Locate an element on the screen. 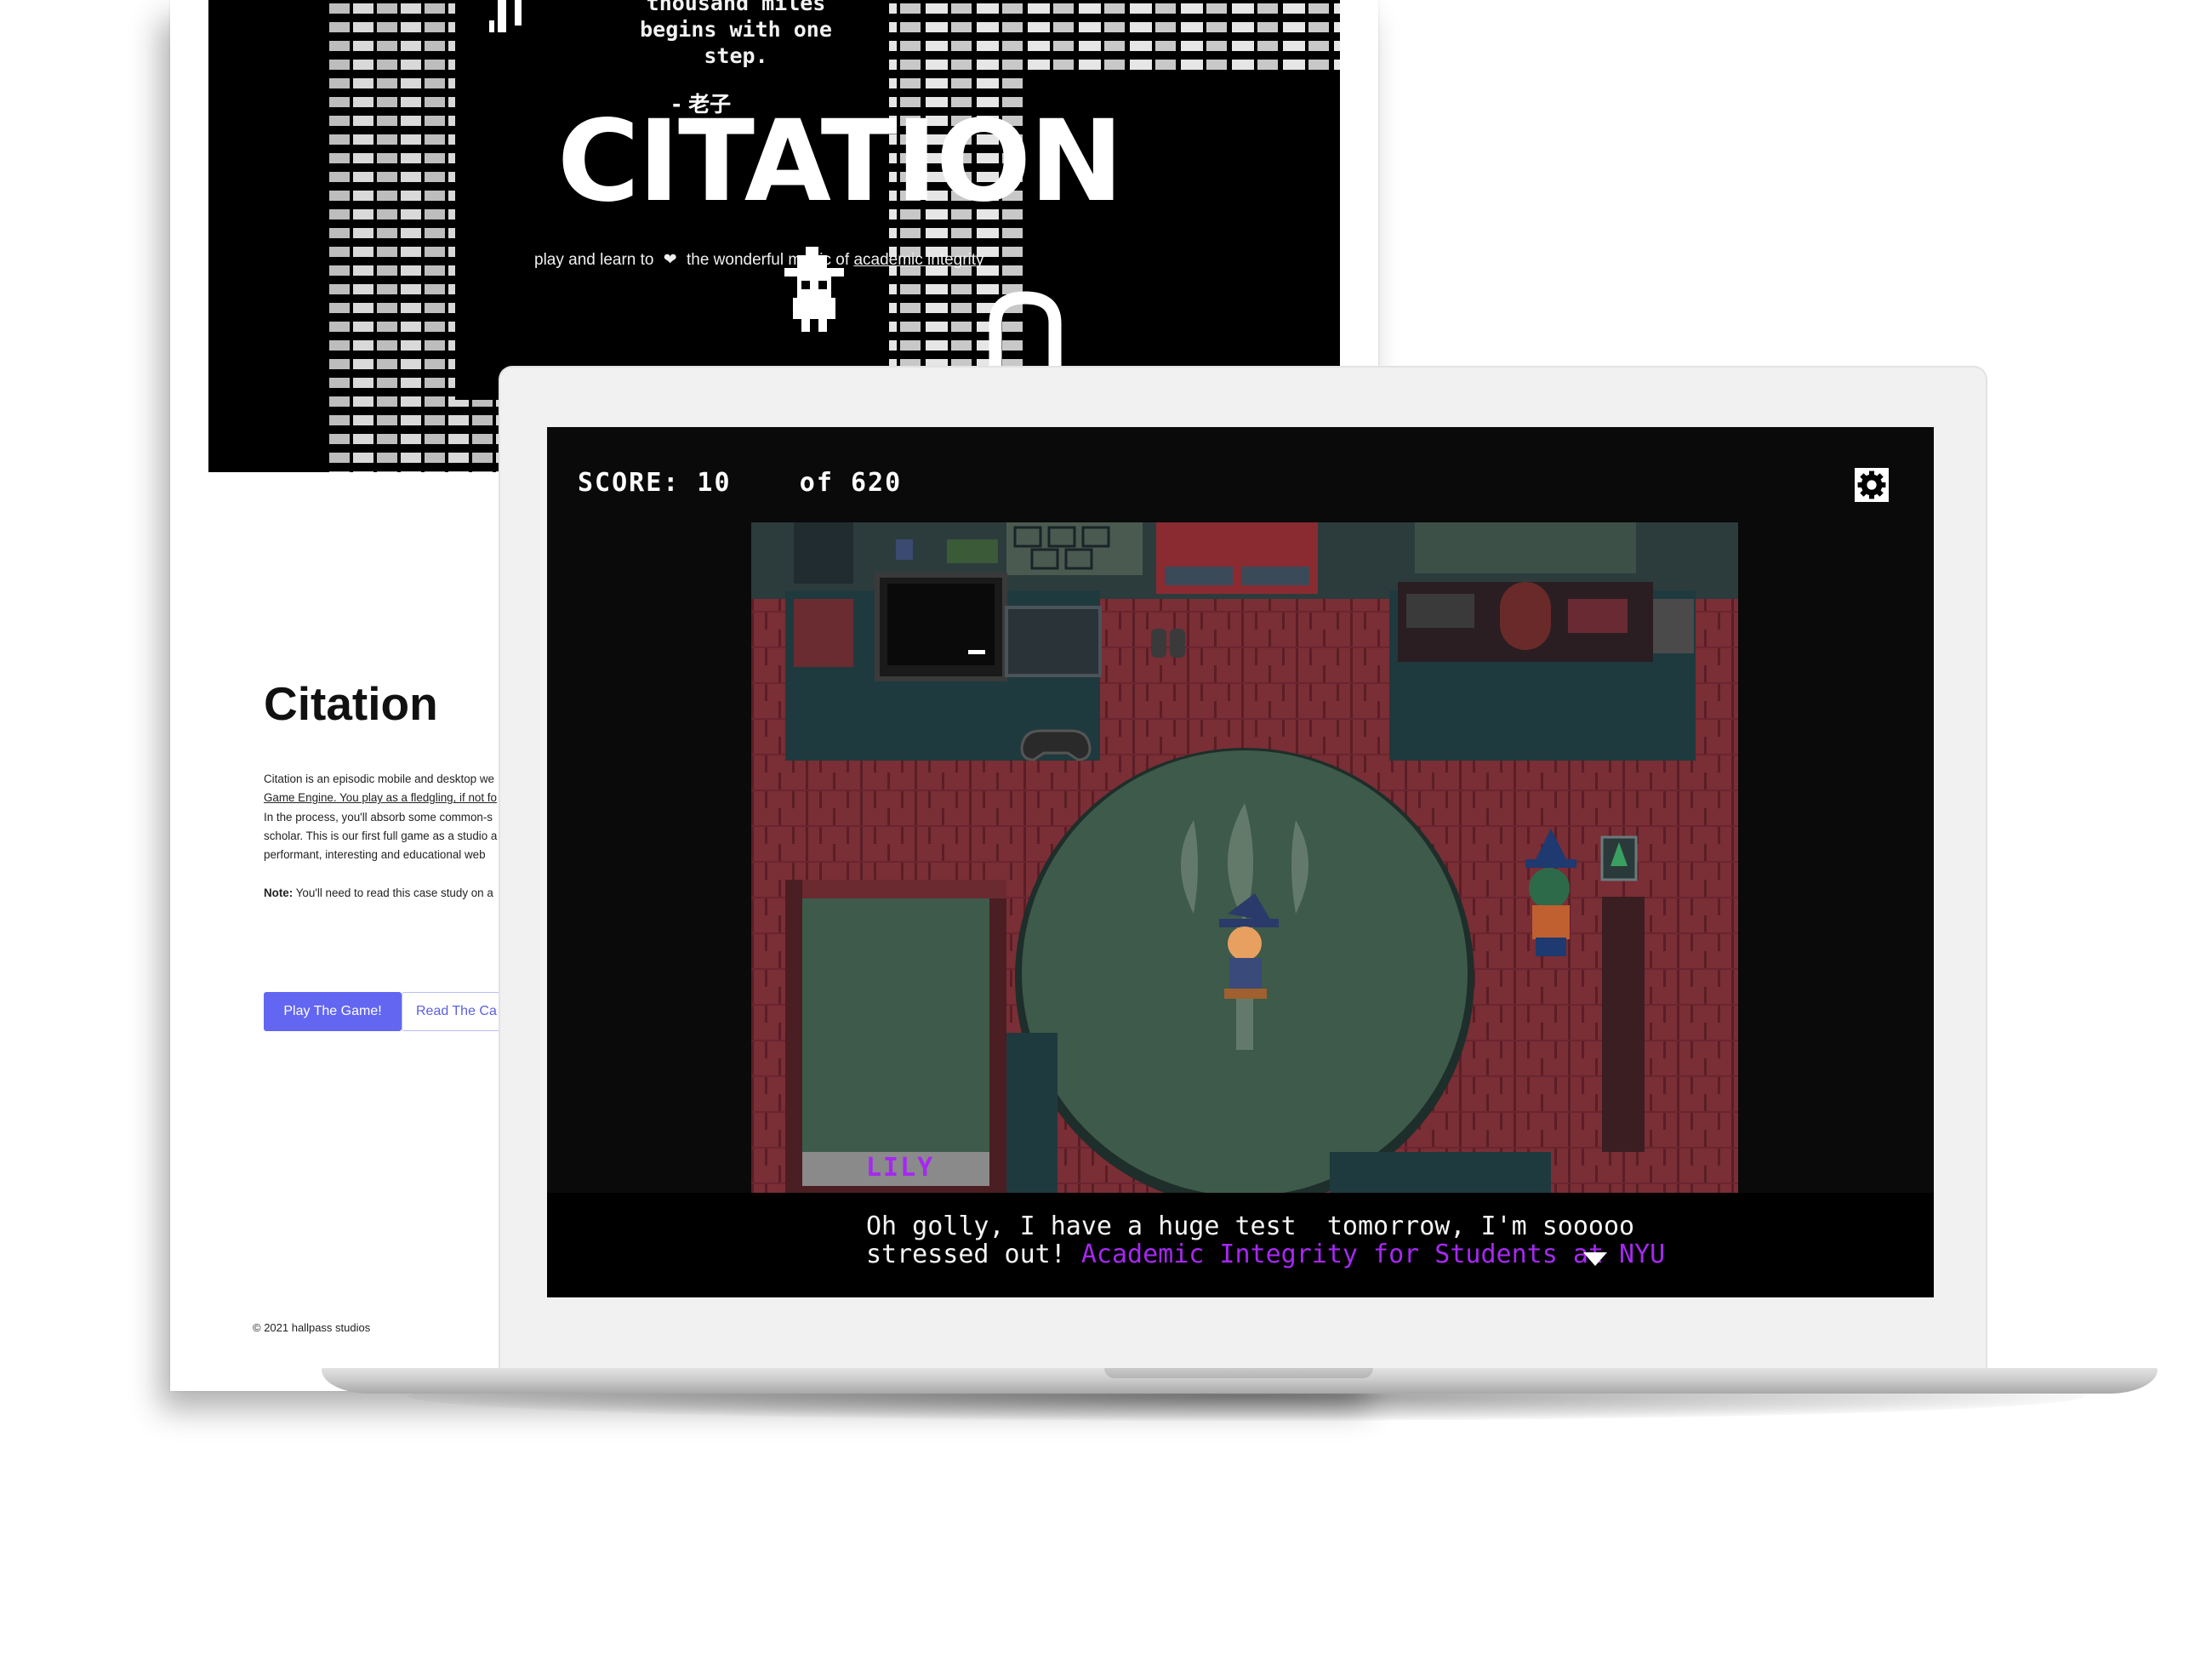 The height and width of the screenshot is (1659, 2212). dialog-line-2: stressed out! is located at coordinates (973, 1254).